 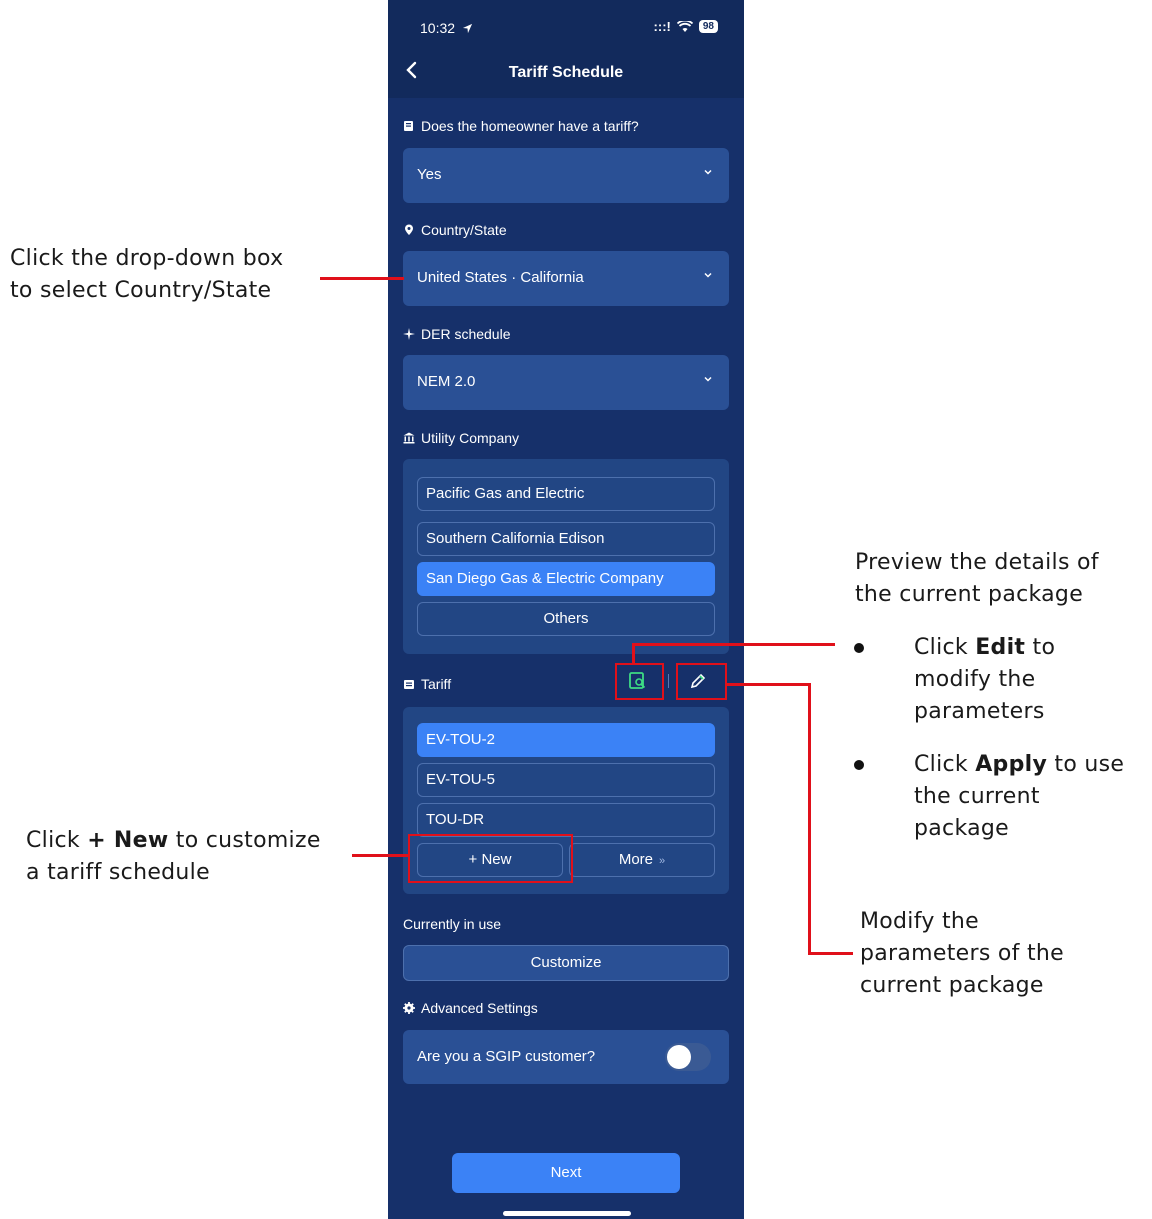 What do you see at coordinates (566, 820) in the screenshot?
I see `tariff-option-tou-dr: TOU-DR` at bounding box center [566, 820].